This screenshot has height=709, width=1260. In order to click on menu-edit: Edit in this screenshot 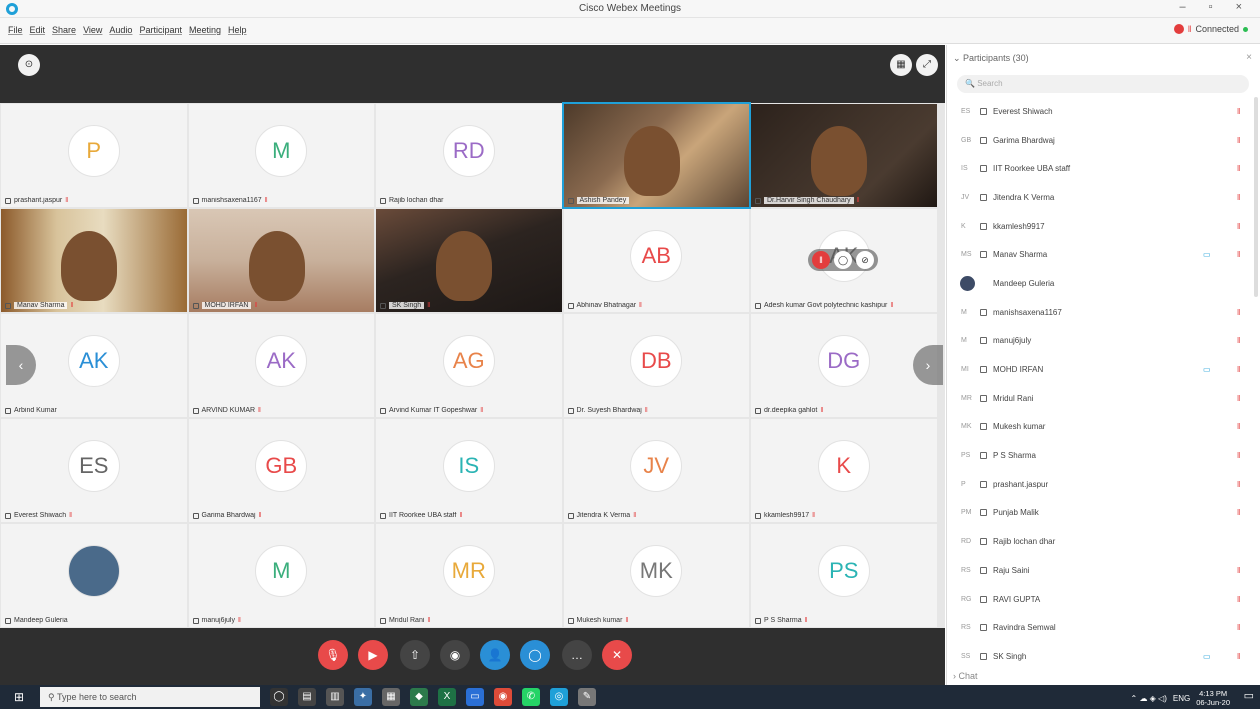, I will do `click(38, 30)`.